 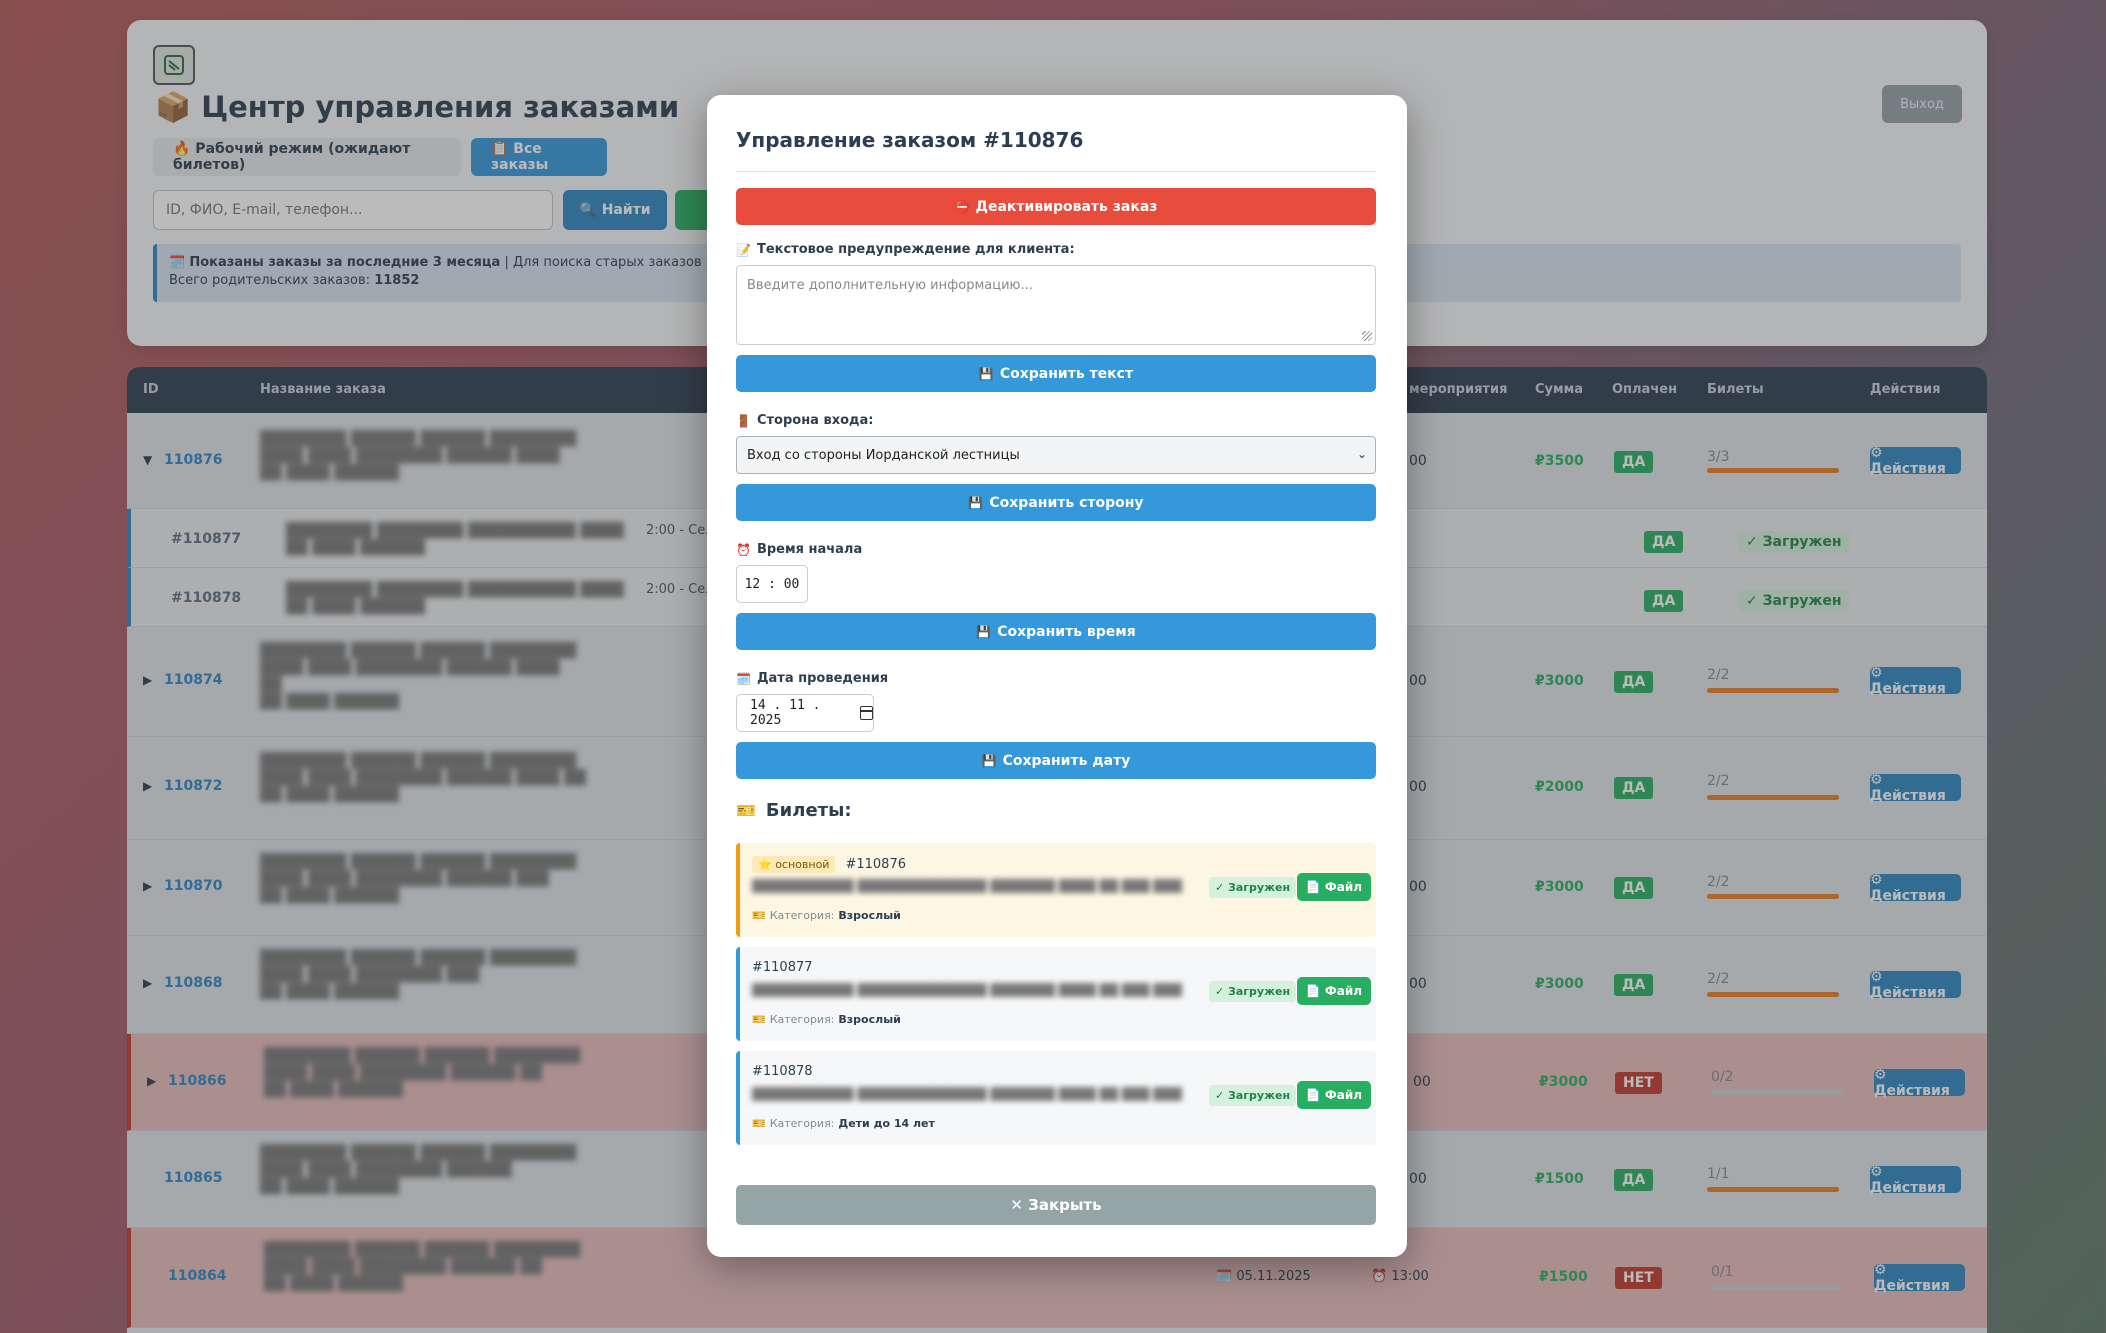 I want to click on event-date-value: 14 . 11 . 2025, so click(x=785, y=713).